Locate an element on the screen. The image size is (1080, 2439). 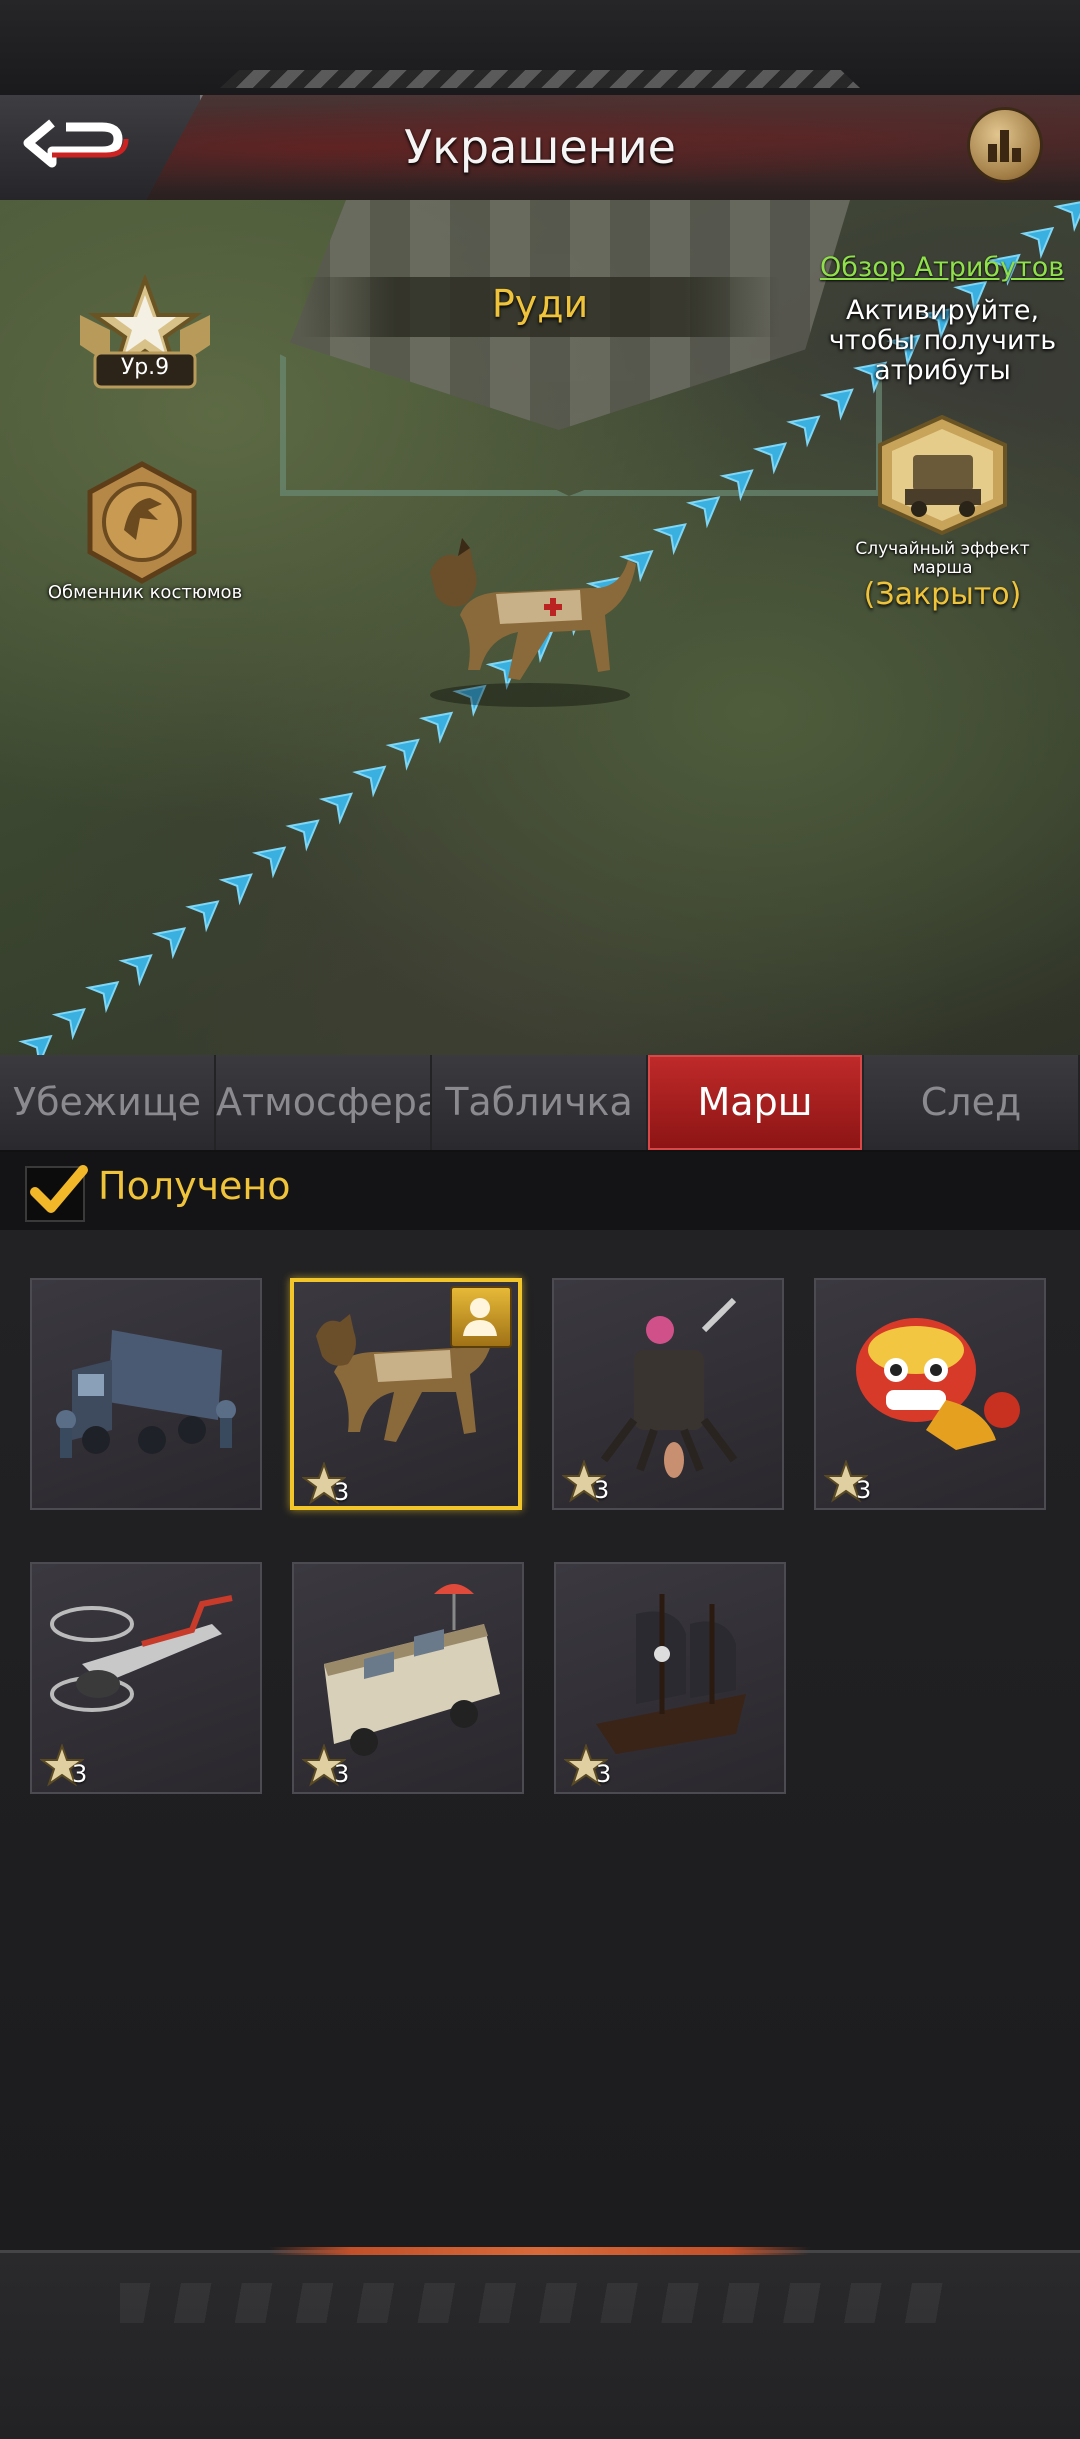
top-frame is located at coordinates (540, 49).